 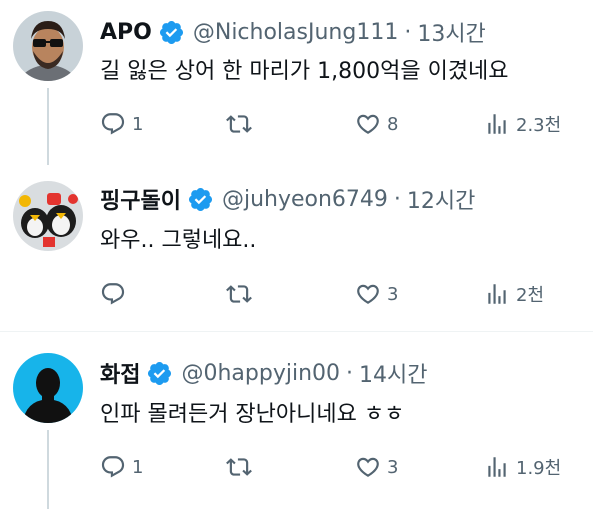 I want to click on views-count: 2.3천, so click(x=539, y=125).